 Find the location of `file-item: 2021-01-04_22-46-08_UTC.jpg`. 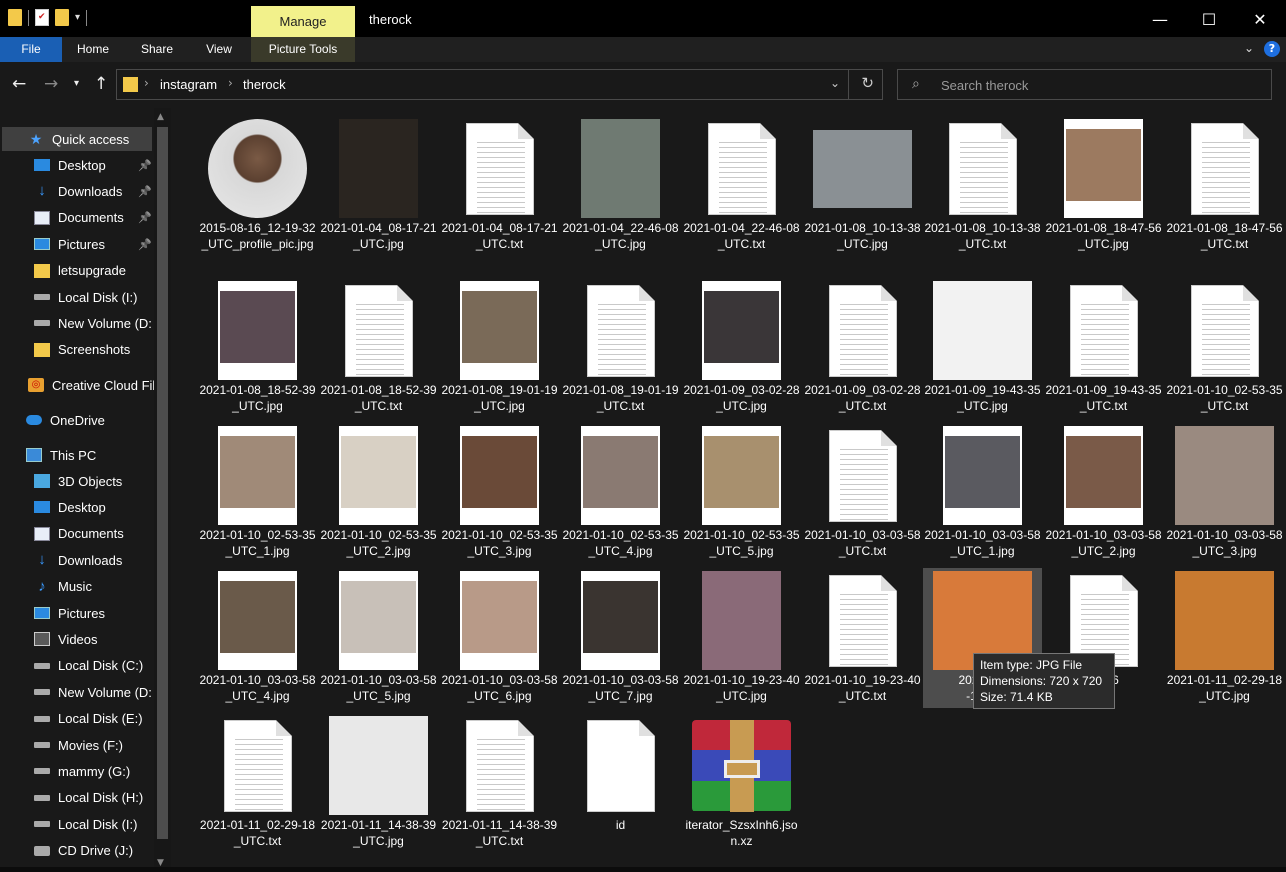

file-item: 2021-01-04_22-46-08_UTC.jpg is located at coordinates (620, 186).